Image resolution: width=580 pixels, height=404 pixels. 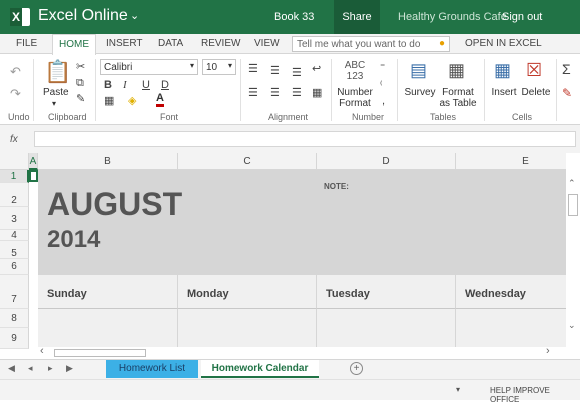 I want to click on merge-center-icon: ▦, so click(x=317, y=93).